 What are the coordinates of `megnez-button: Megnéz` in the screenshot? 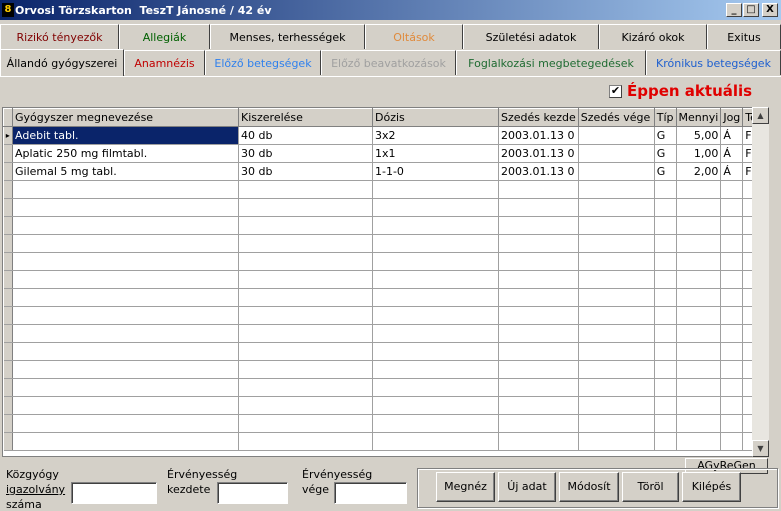 It's located at (465, 487).